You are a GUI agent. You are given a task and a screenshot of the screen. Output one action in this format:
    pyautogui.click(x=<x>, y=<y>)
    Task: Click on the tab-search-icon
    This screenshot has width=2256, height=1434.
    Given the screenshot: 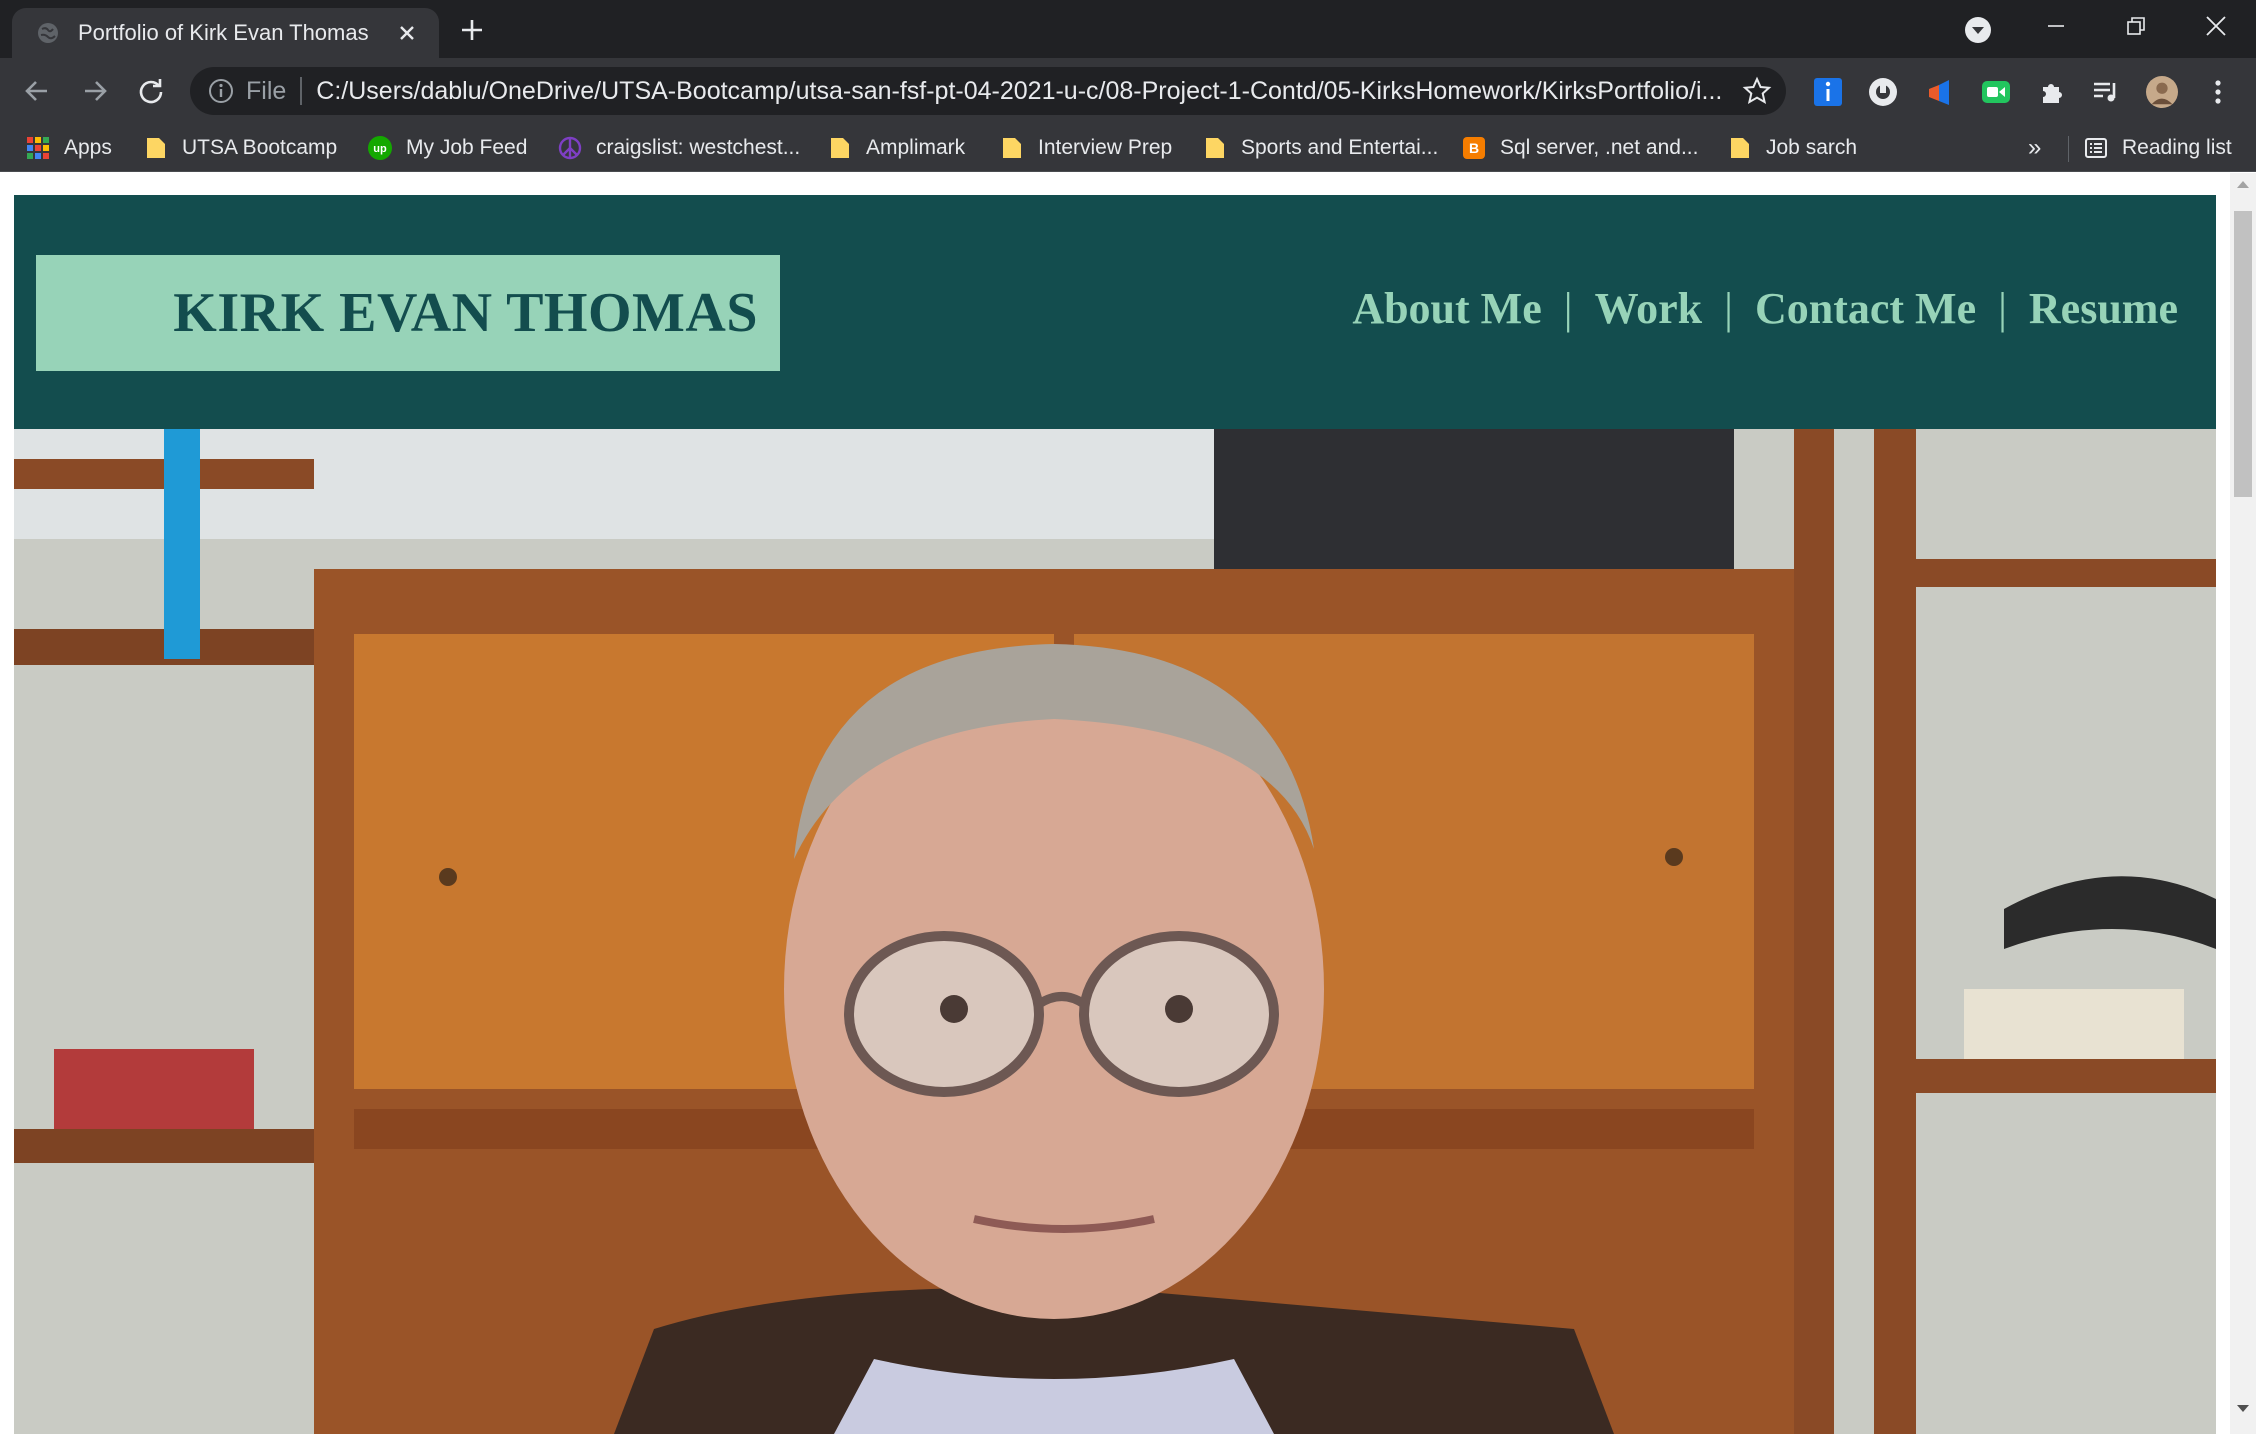 What is the action you would take?
    pyautogui.click(x=1978, y=30)
    